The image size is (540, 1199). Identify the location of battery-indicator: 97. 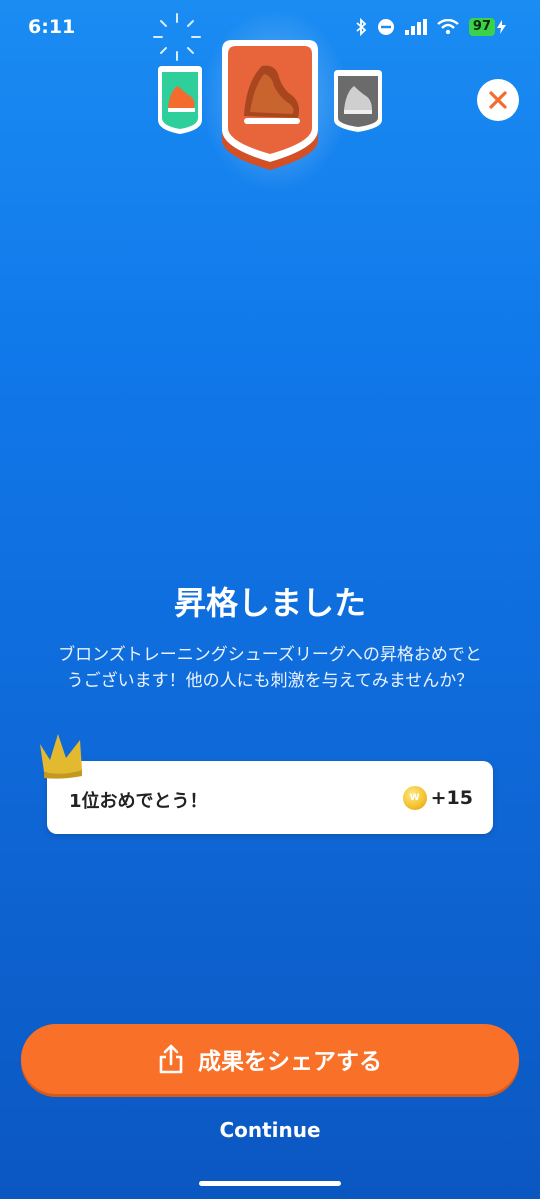
(487, 27).